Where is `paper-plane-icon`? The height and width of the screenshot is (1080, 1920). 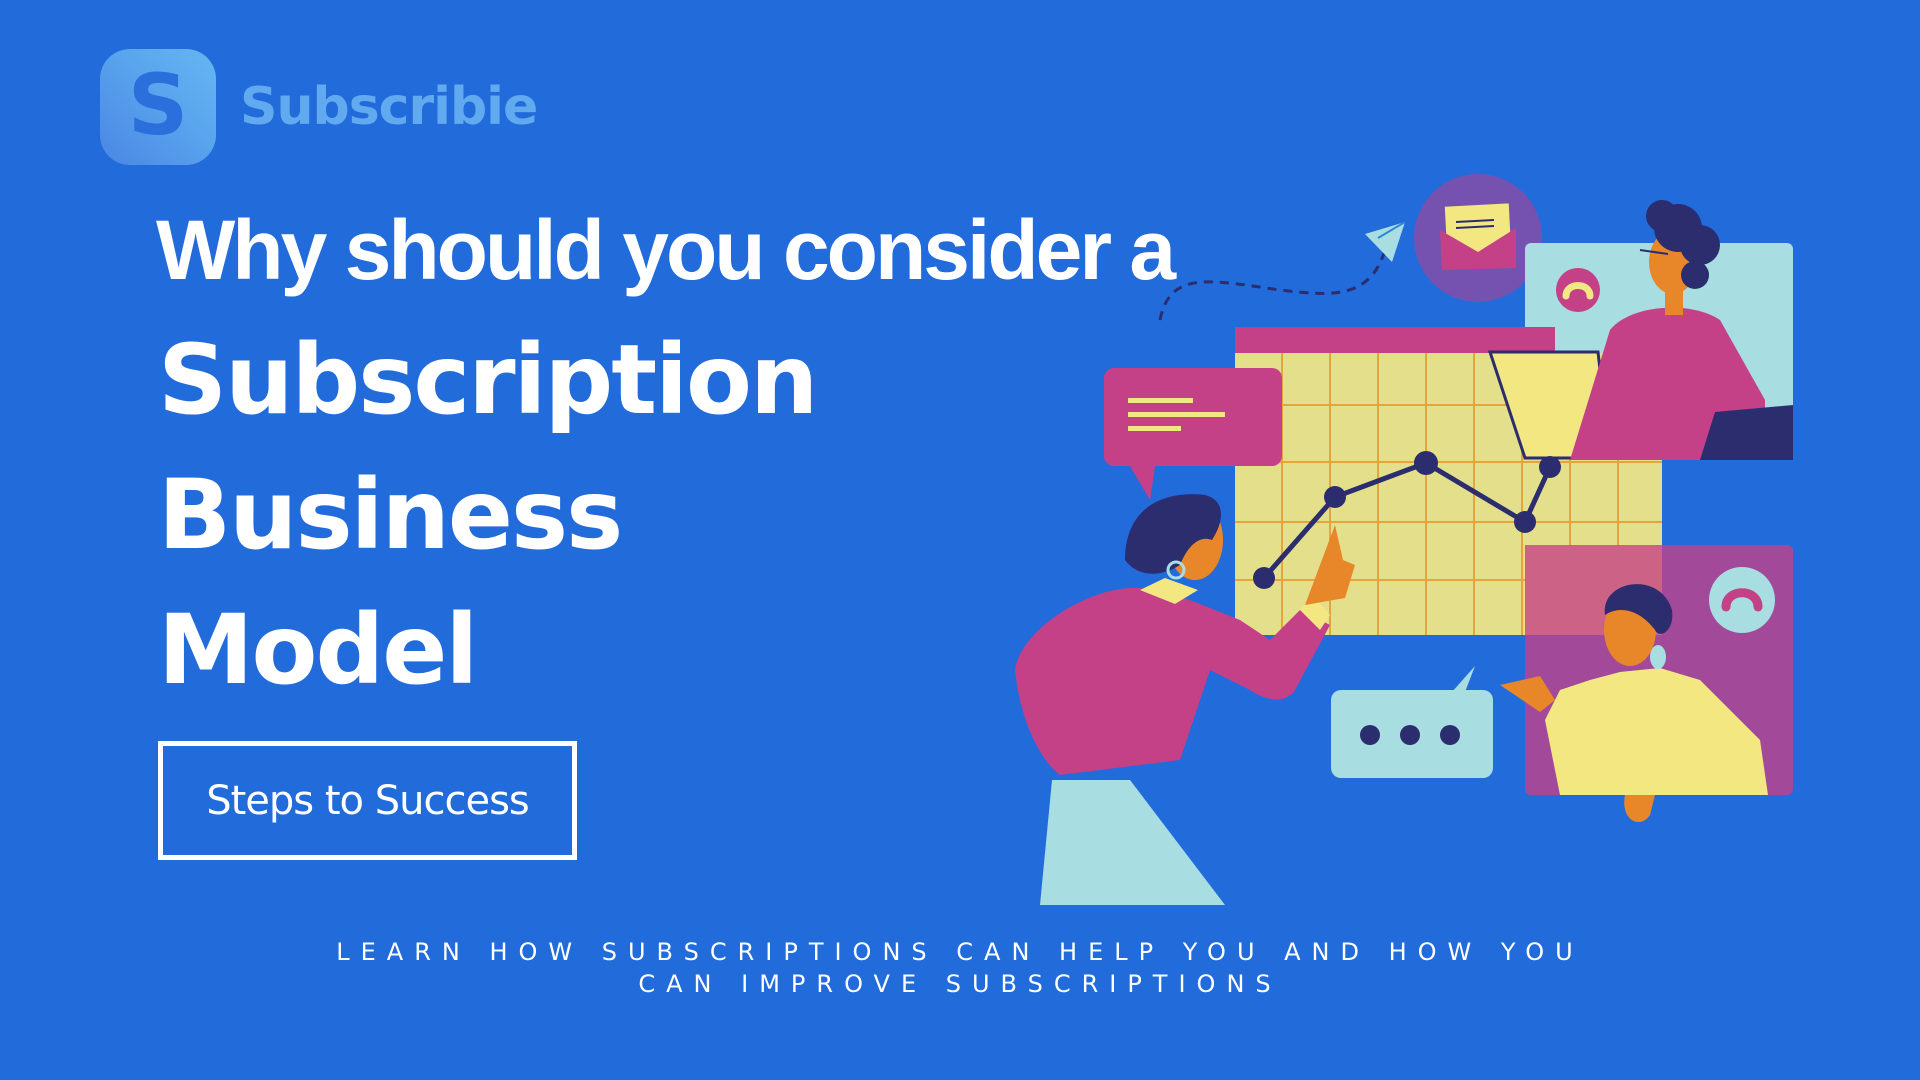 paper-plane-icon is located at coordinates (1385, 241).